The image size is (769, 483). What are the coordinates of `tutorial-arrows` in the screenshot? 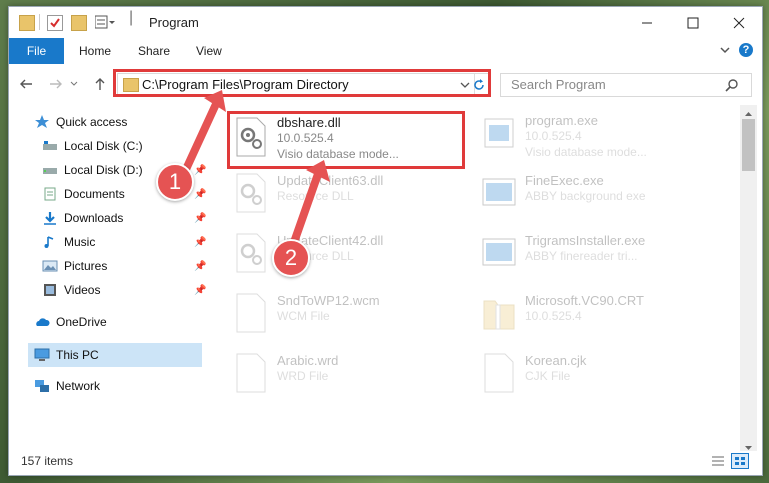 It's located at (254, 171).